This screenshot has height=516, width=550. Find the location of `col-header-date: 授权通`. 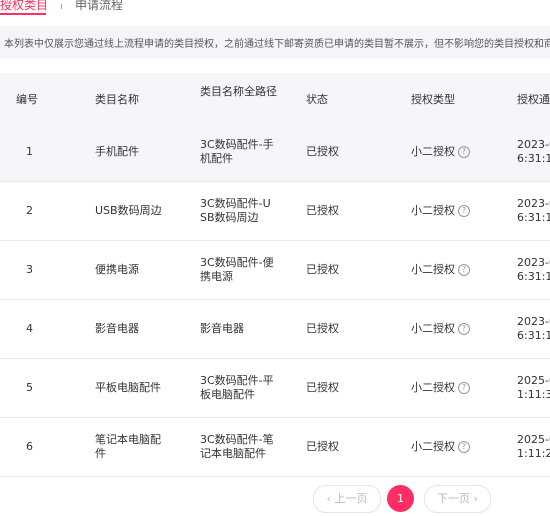

col-header-date: 授权通 is located at coordinates (533, 99).